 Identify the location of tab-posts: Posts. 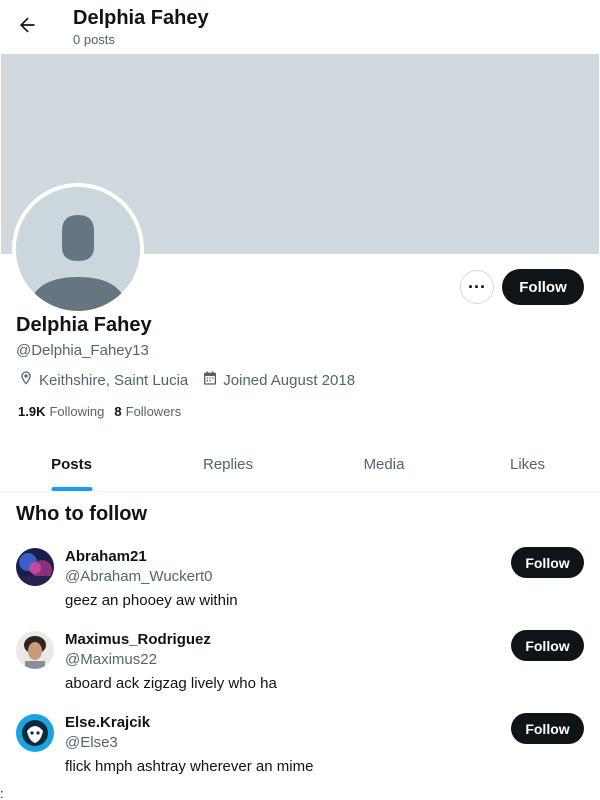
(71, 465).